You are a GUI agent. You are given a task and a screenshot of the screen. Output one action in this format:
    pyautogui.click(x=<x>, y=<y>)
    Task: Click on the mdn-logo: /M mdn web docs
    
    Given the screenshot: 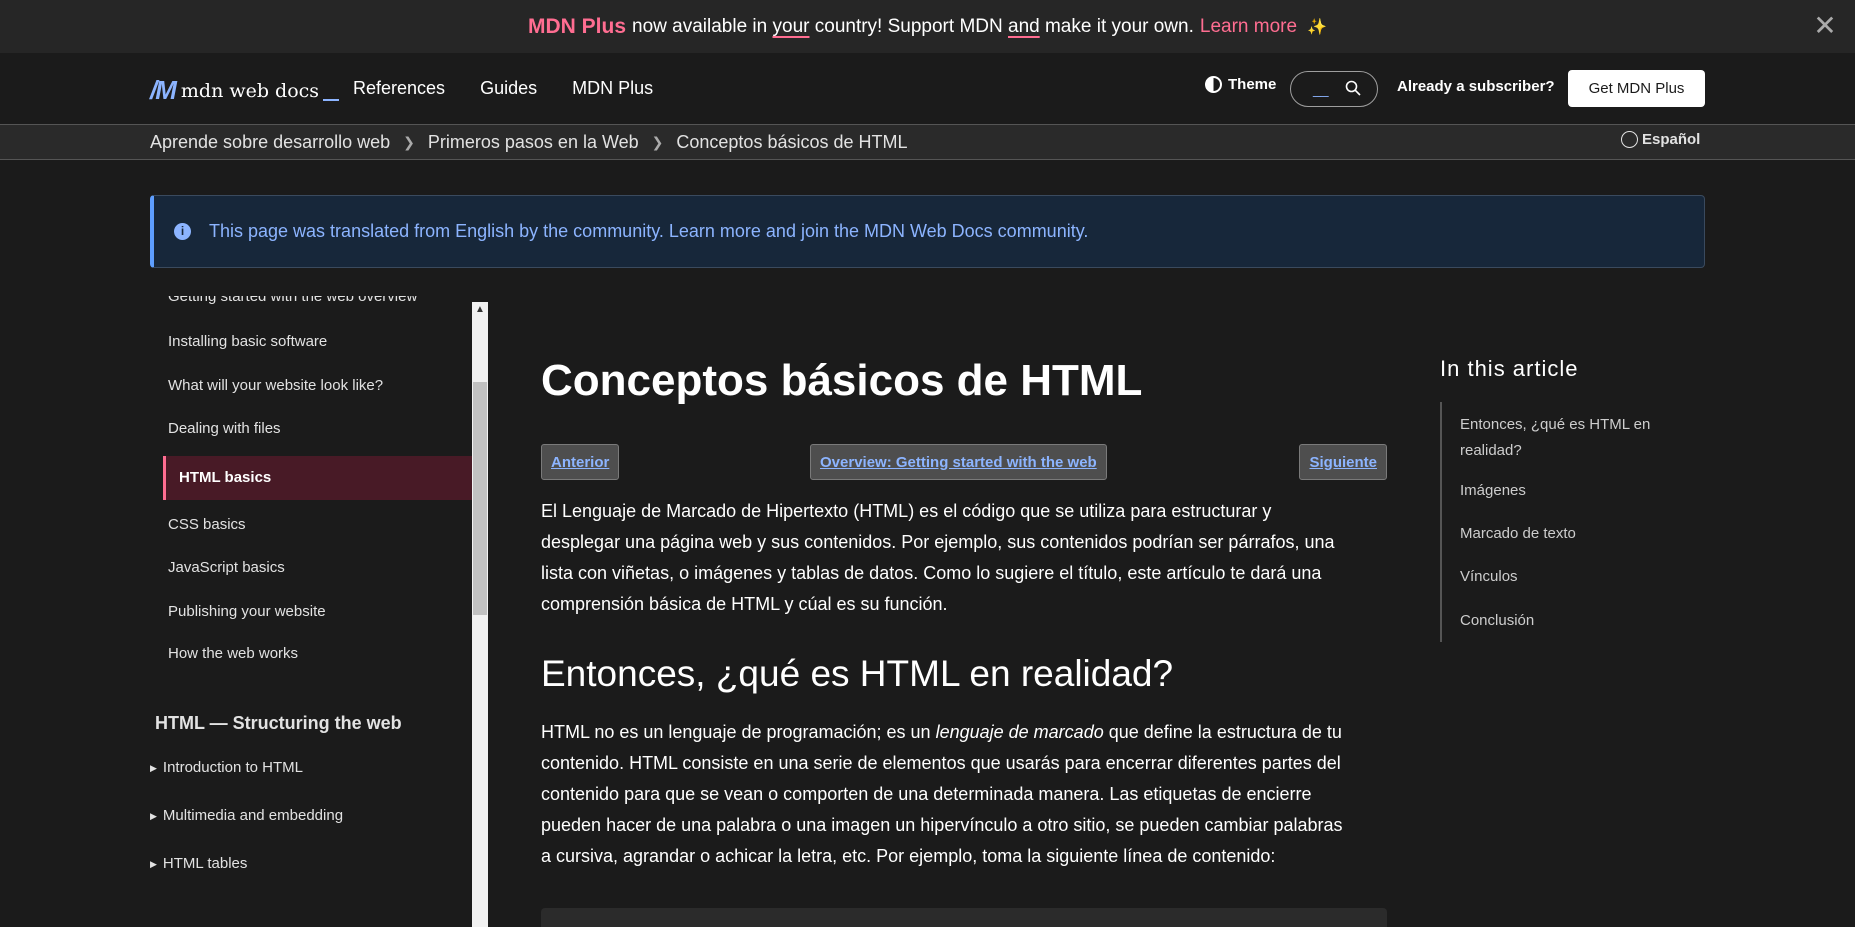 What is the action you would take?
    pyautogui.click(x=245, y=90)
    